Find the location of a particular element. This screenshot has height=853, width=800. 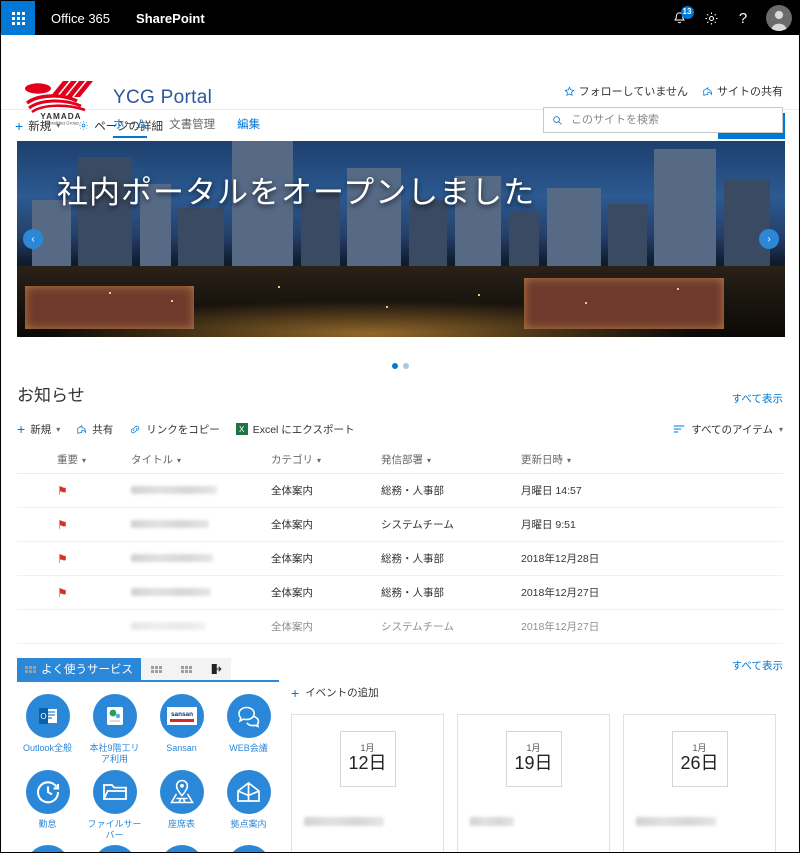

app-launcher-icon is located at coordinates (18, 18).